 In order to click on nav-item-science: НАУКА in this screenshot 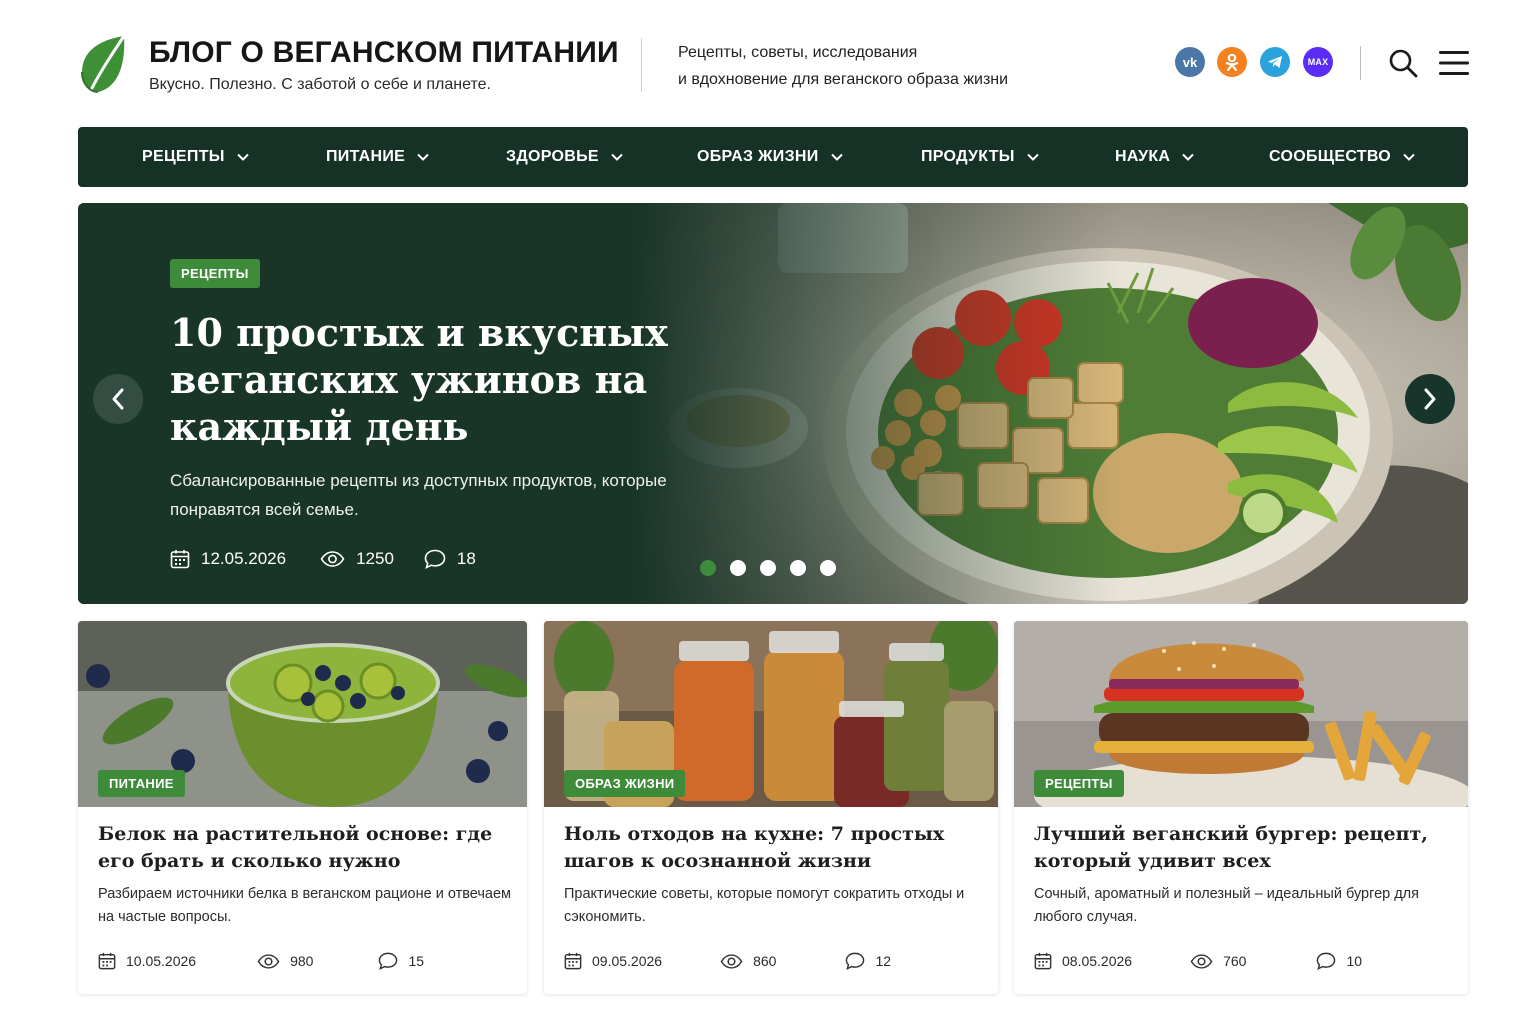, I will do `click(1154, 157)`.